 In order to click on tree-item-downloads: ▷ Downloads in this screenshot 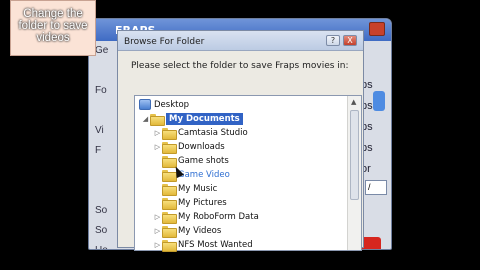, I will do `click(189, 147)`.